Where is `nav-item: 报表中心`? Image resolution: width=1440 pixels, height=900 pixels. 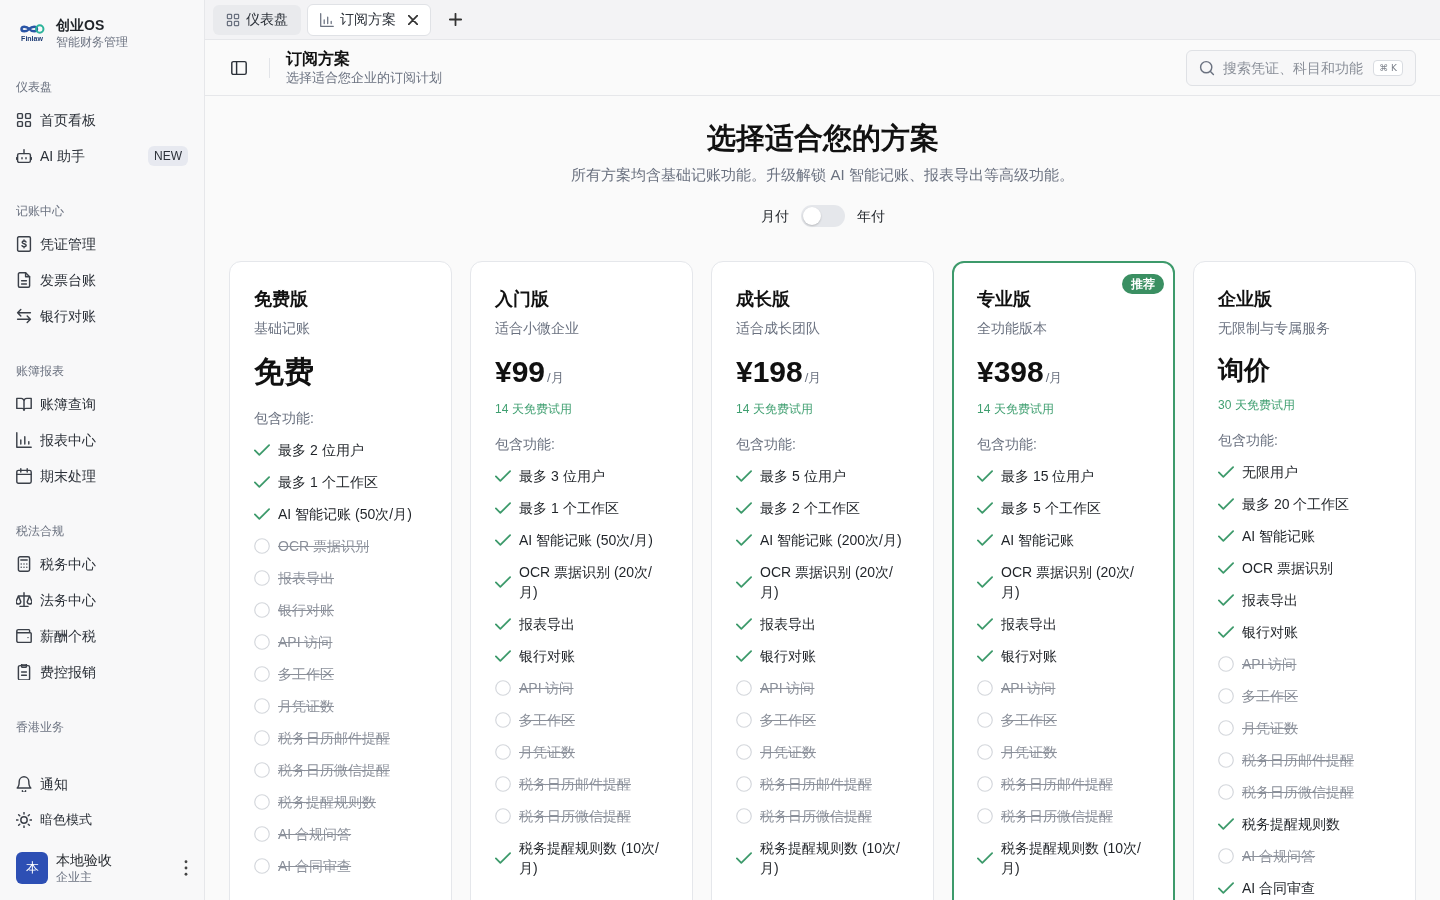 nav-item: 报表中心 is located at coordinates (102, 440).